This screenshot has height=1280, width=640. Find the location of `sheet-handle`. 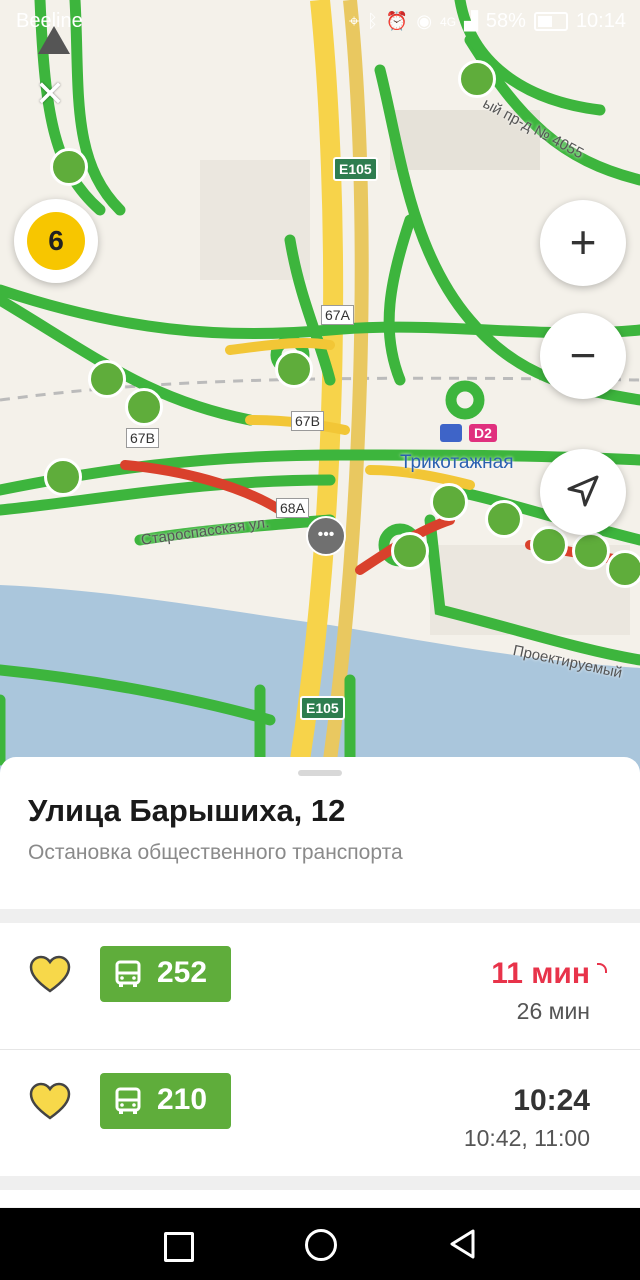

sheet-handle is located at coordinates (320, 773).